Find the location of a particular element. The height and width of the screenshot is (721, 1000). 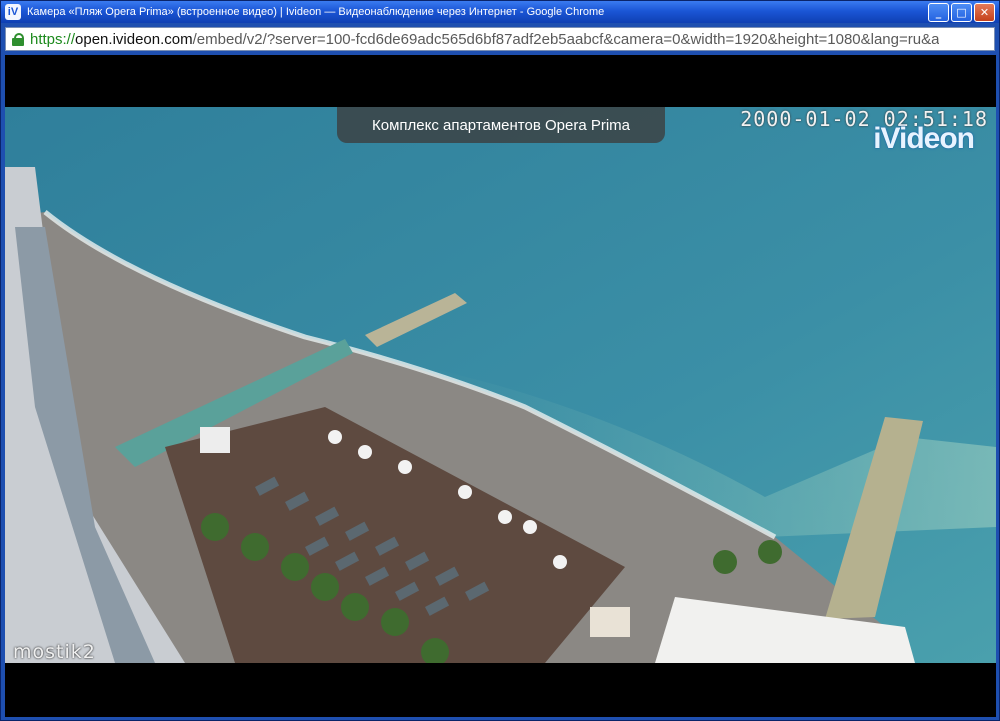

window-controls: _ □ ✕ is located at coordinates (961, 12).